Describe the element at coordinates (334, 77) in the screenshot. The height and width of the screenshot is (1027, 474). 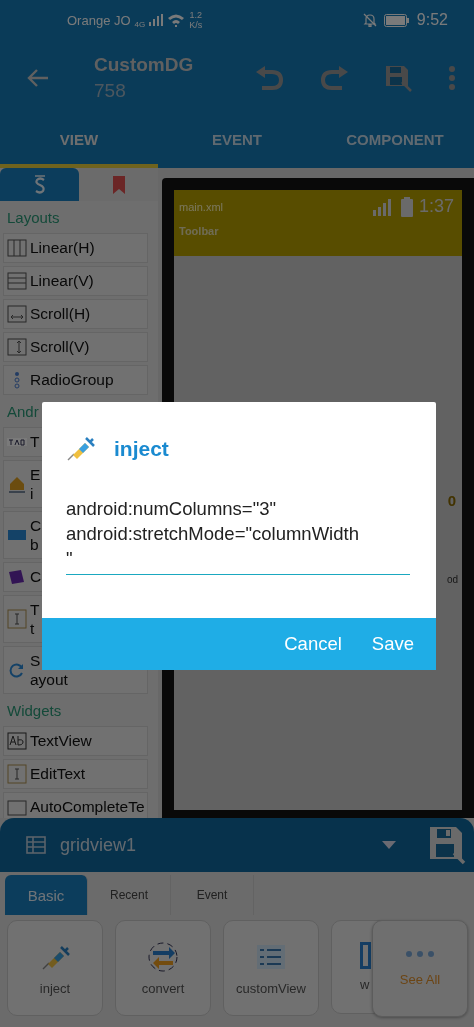
I see `redo-icon` at that location.